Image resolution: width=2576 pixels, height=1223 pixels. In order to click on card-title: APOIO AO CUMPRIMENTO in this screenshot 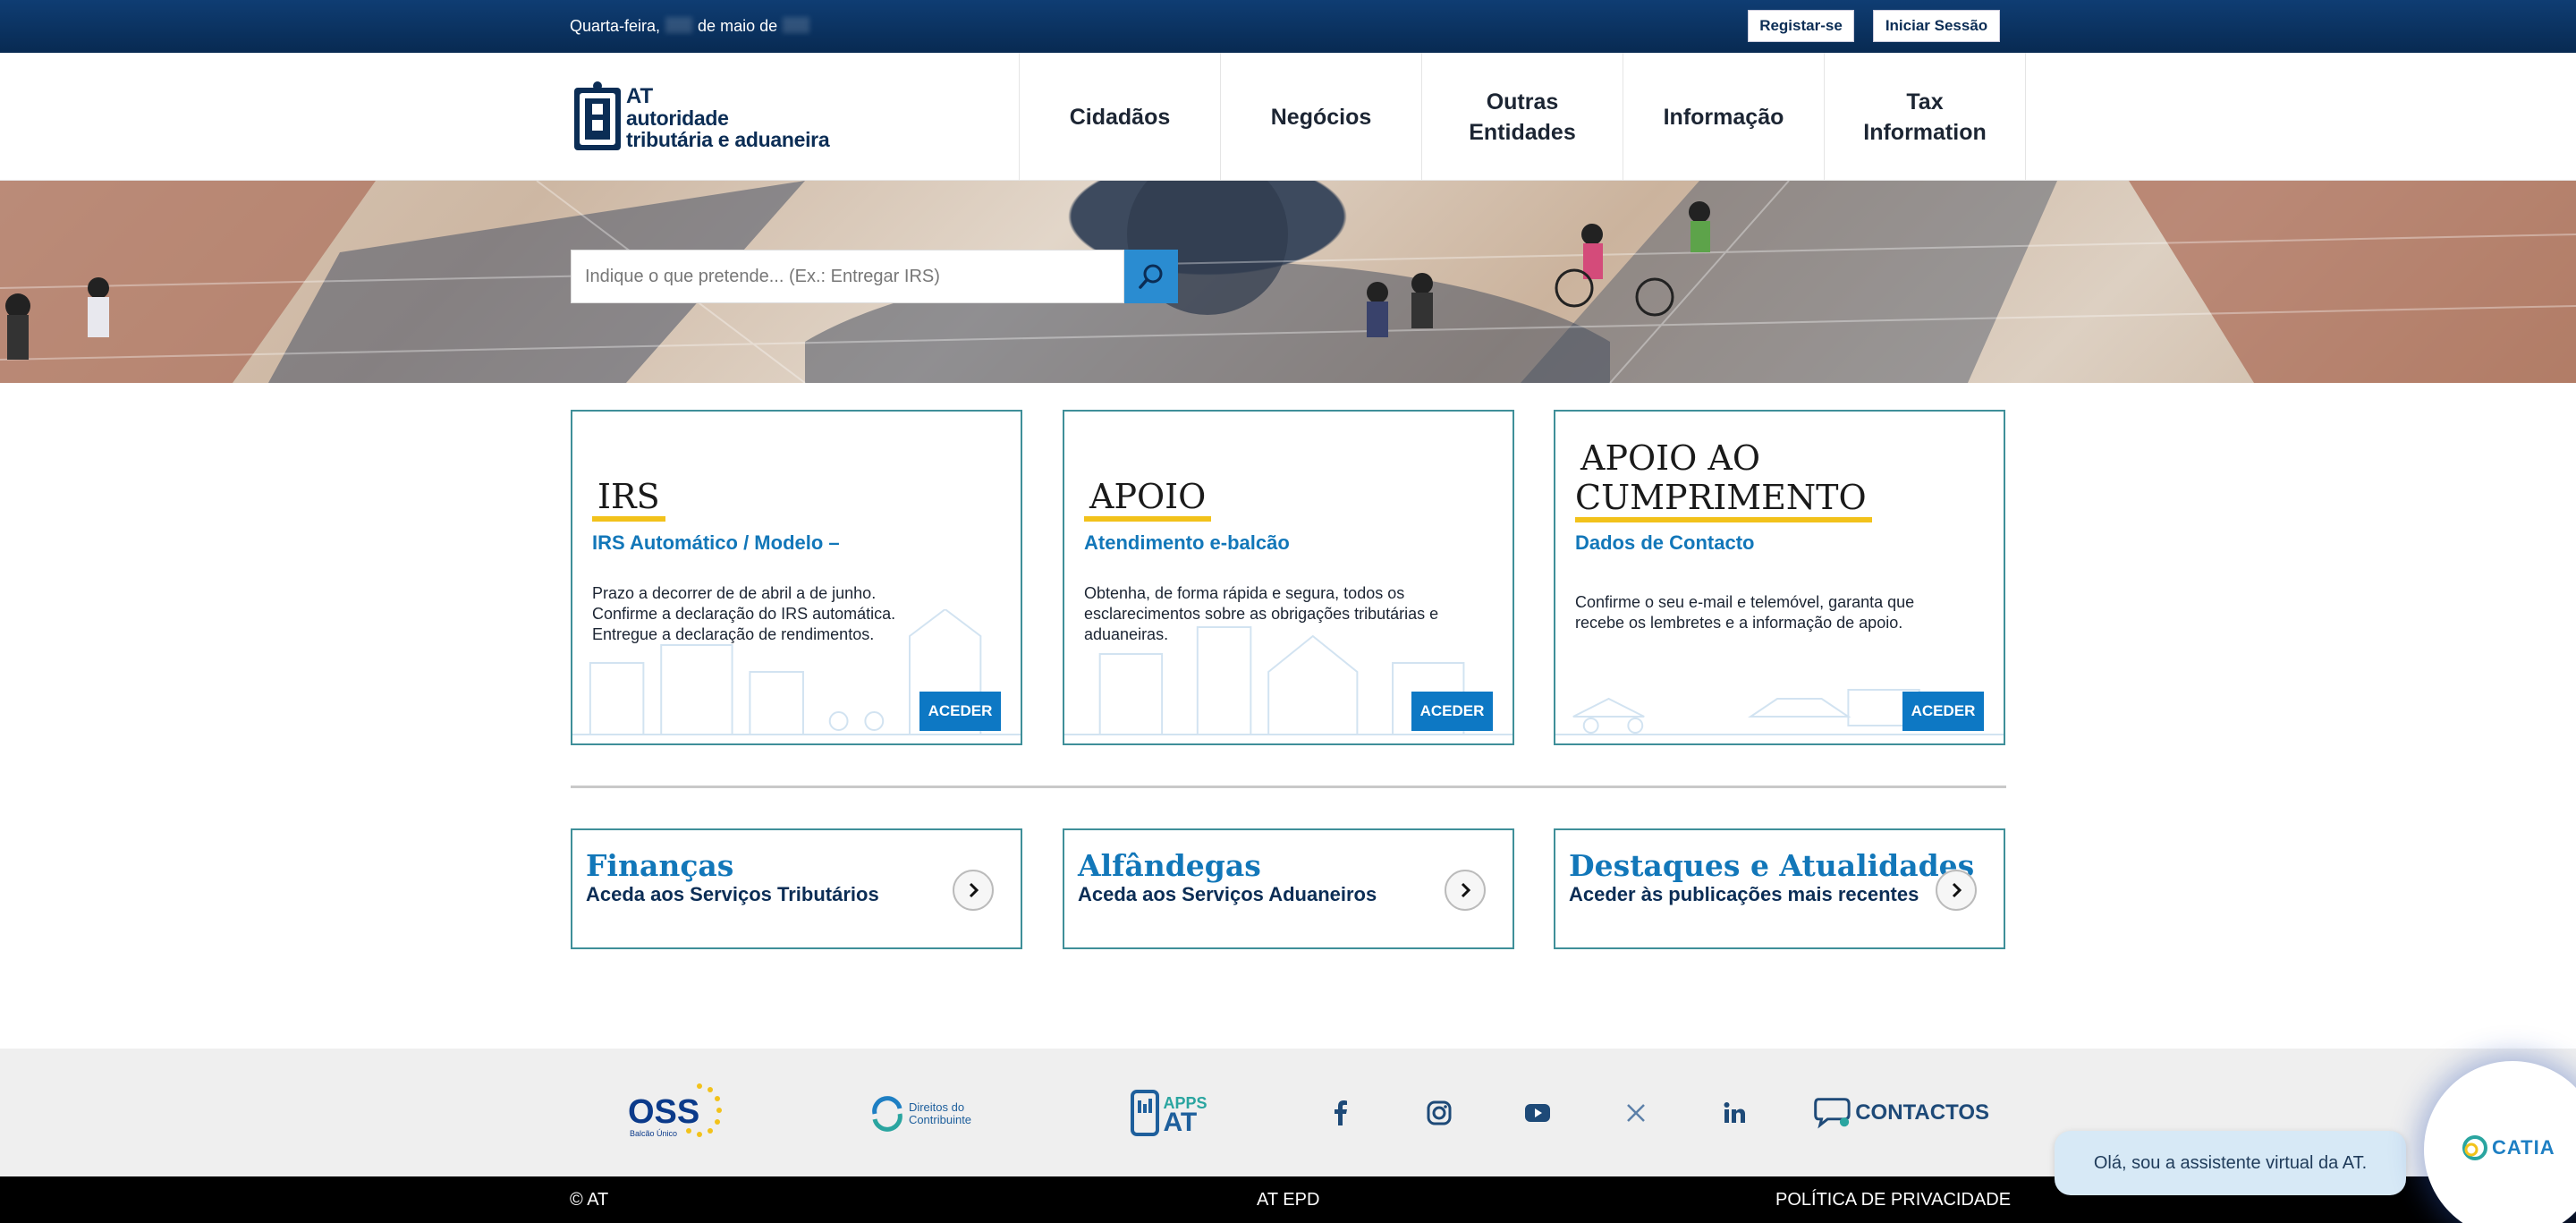, I will do `click(1723, 480)`.